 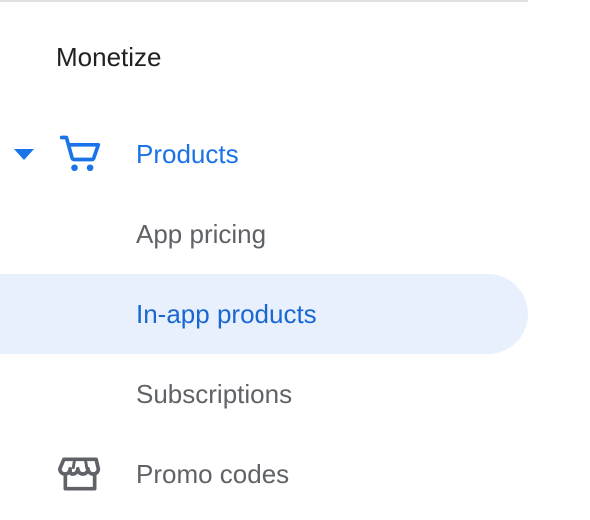 I want to click on section-title: Monetize, so click(x=109, y=57).